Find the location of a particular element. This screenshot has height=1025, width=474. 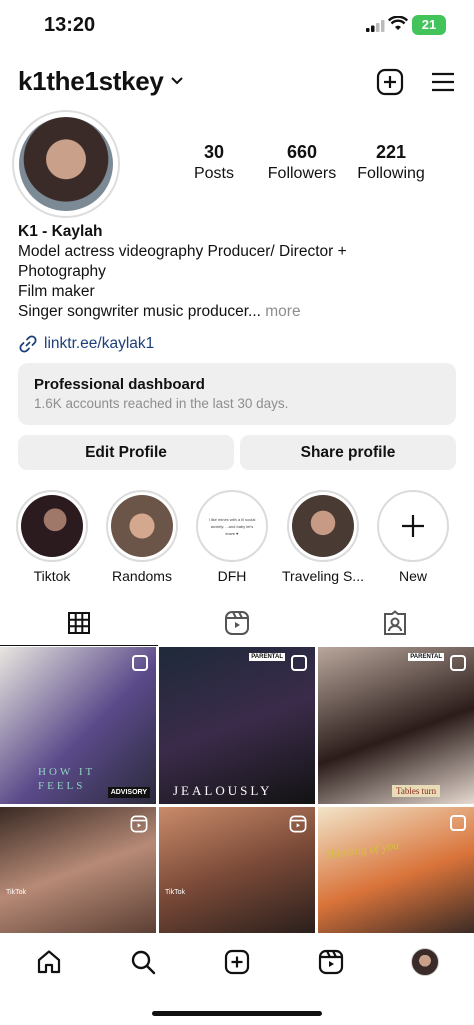

avatar-image is located at coordinates (66, 164).